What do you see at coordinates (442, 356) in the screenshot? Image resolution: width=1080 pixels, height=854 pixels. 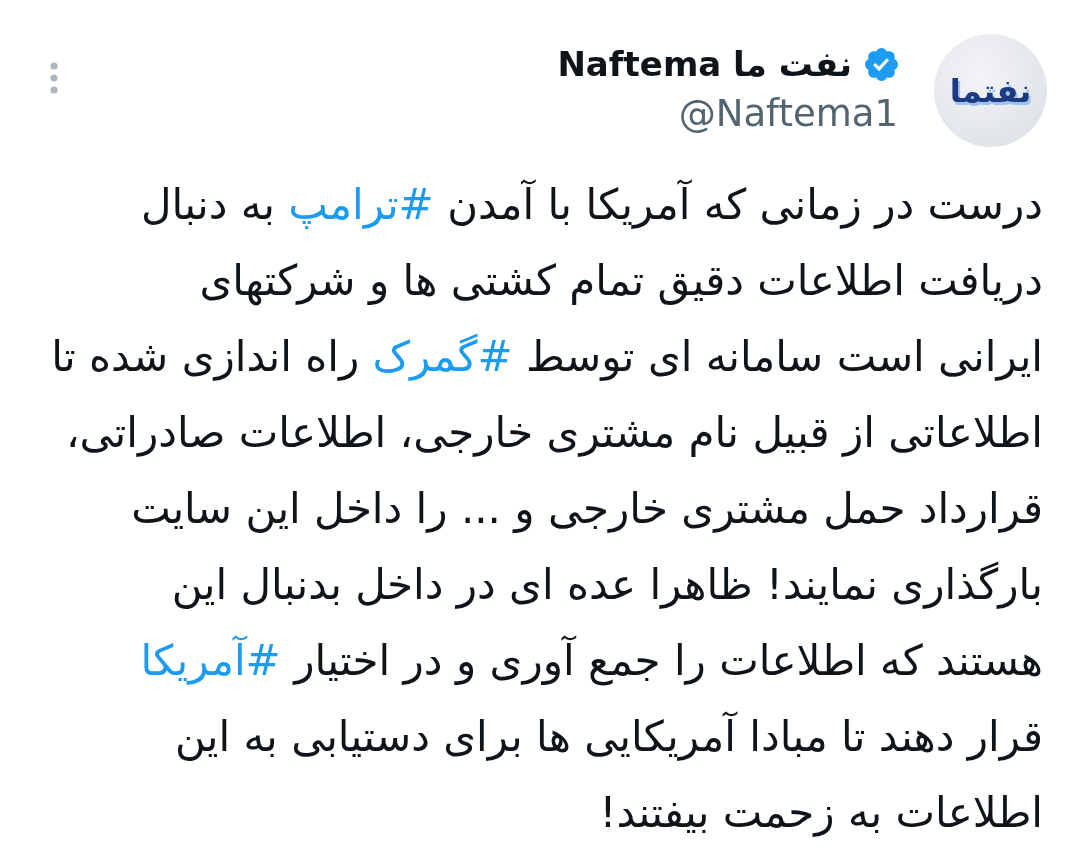 I see `hashtag-link: #گمرک` at bounding box center [442, 356].